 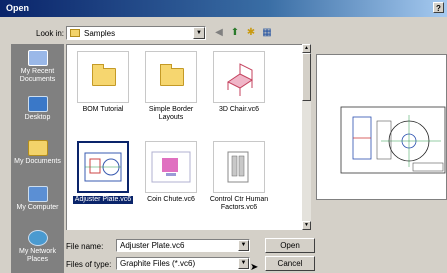 I want to click on control-center-drawing-icon, so click(x=238, y=167).